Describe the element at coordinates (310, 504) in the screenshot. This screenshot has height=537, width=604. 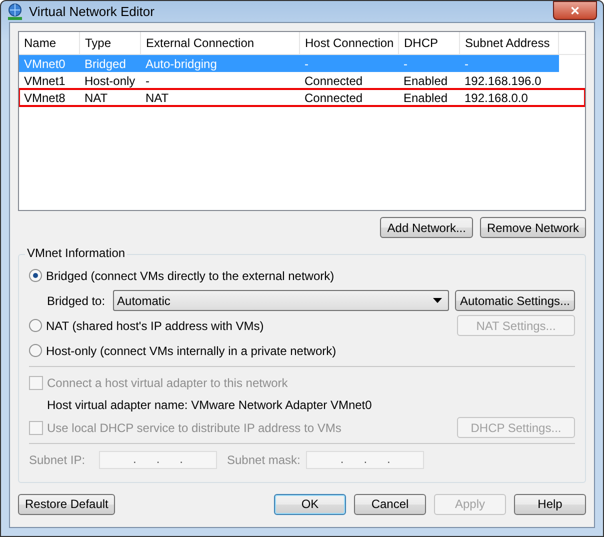
I see `dialog-button: OK` at that location.